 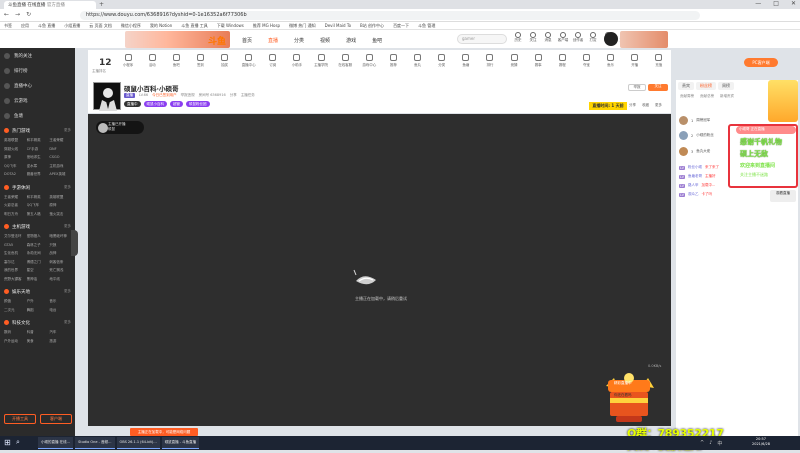 I want to click on category-item: 鱼乐, so click(x=611, y=65).